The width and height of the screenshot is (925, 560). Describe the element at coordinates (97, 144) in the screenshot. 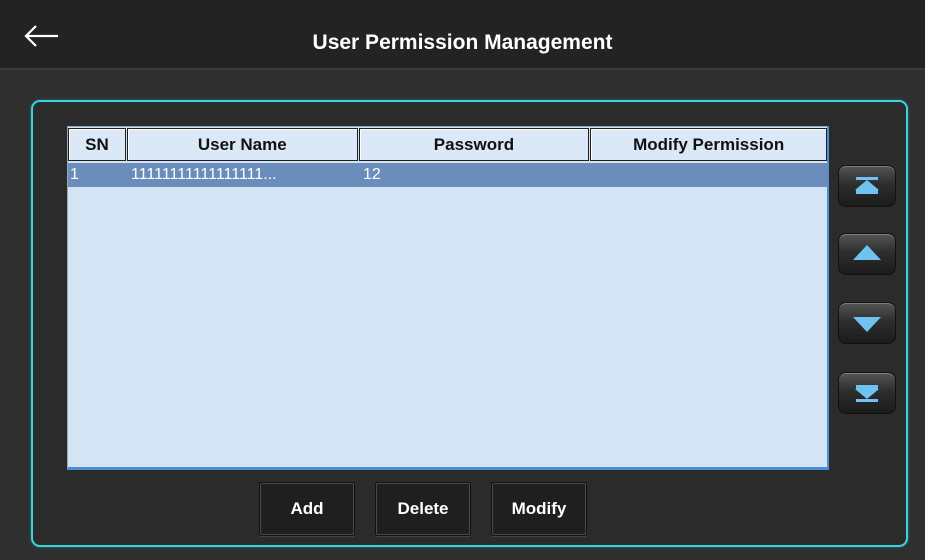

I see `column-header-sn: SN` at that location.